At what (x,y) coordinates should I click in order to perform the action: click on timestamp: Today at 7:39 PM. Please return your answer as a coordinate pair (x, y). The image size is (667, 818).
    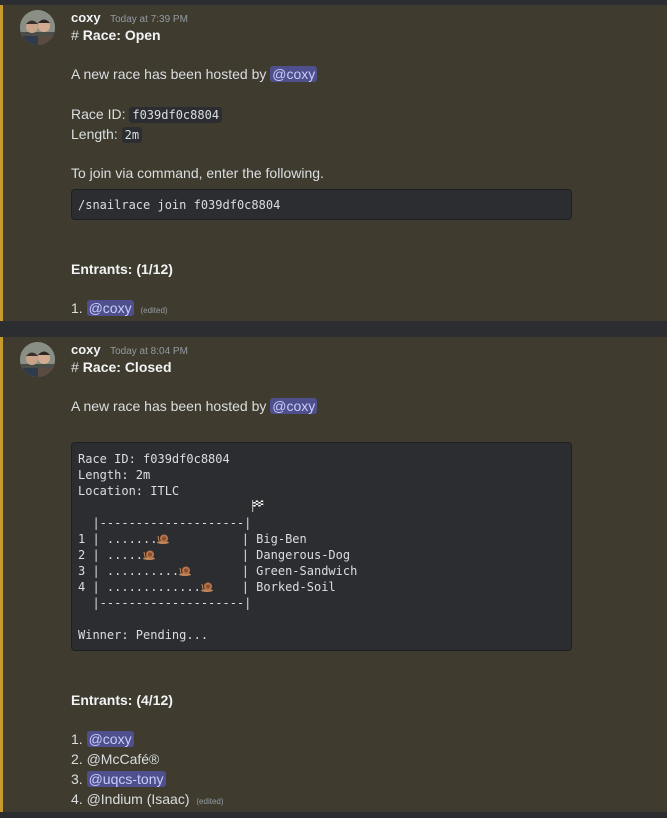
    Looking at the image, I should click on (149, 19).